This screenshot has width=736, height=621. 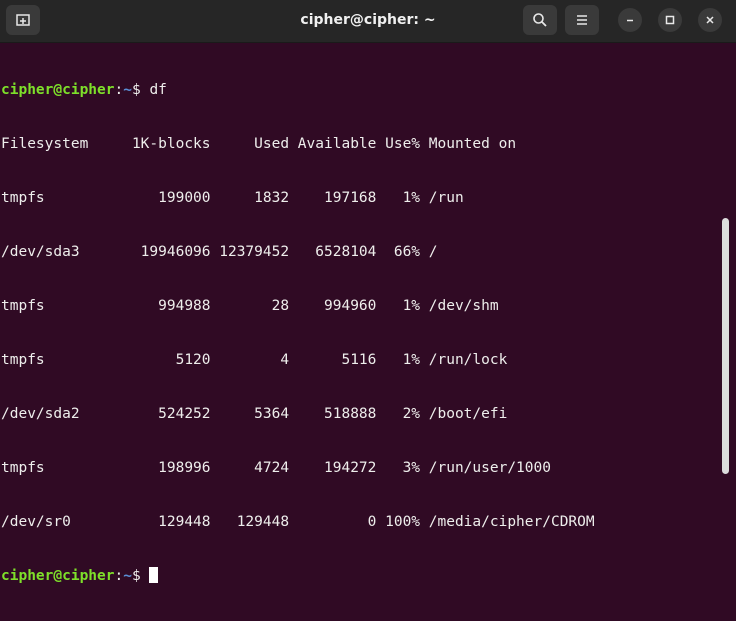 What do you see at coordinates (254, 360) in the screenshot?
I see `output-line: tmpfs 5120 4 5116 1% /run/lock` at bounding box center [254, 360].